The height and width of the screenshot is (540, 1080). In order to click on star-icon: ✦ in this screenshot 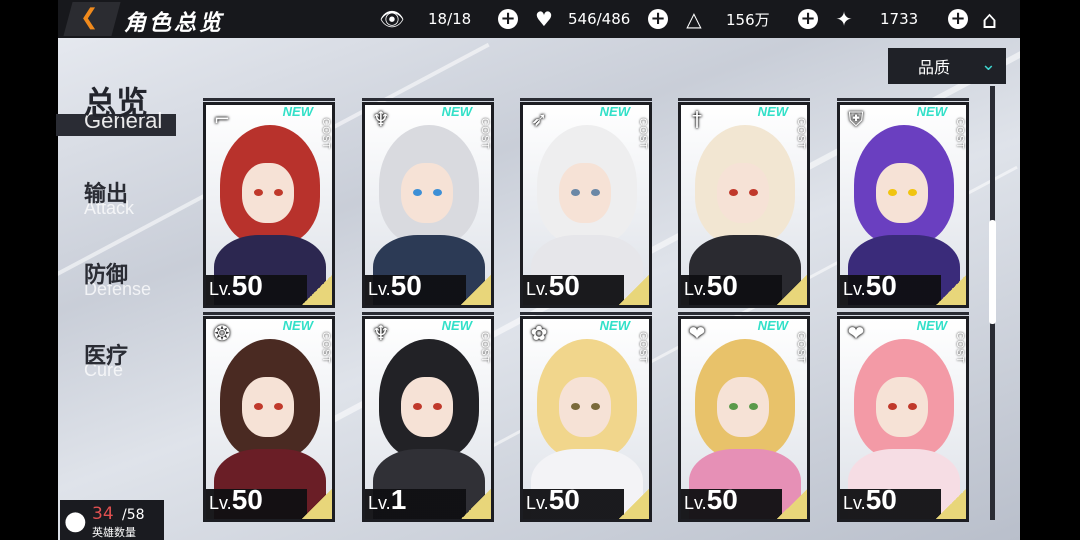, I will do `click(844, 19)`.